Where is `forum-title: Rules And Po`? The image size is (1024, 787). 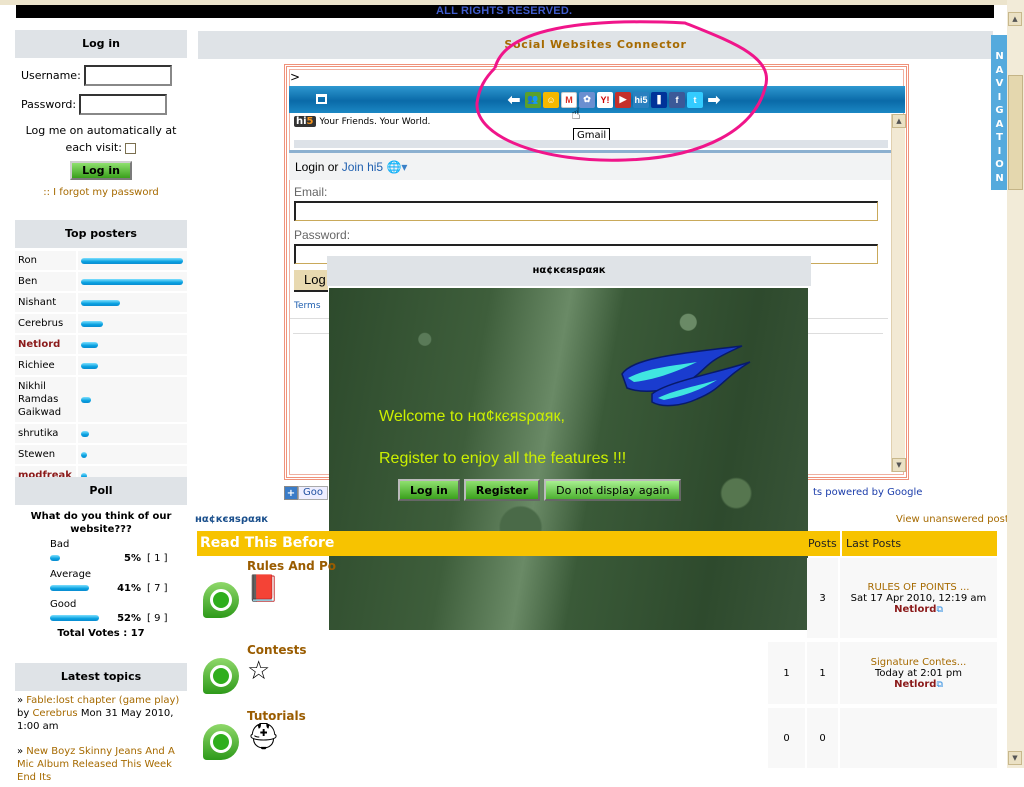
forum-title: Rules And Po is located at coordinates (291, 566).